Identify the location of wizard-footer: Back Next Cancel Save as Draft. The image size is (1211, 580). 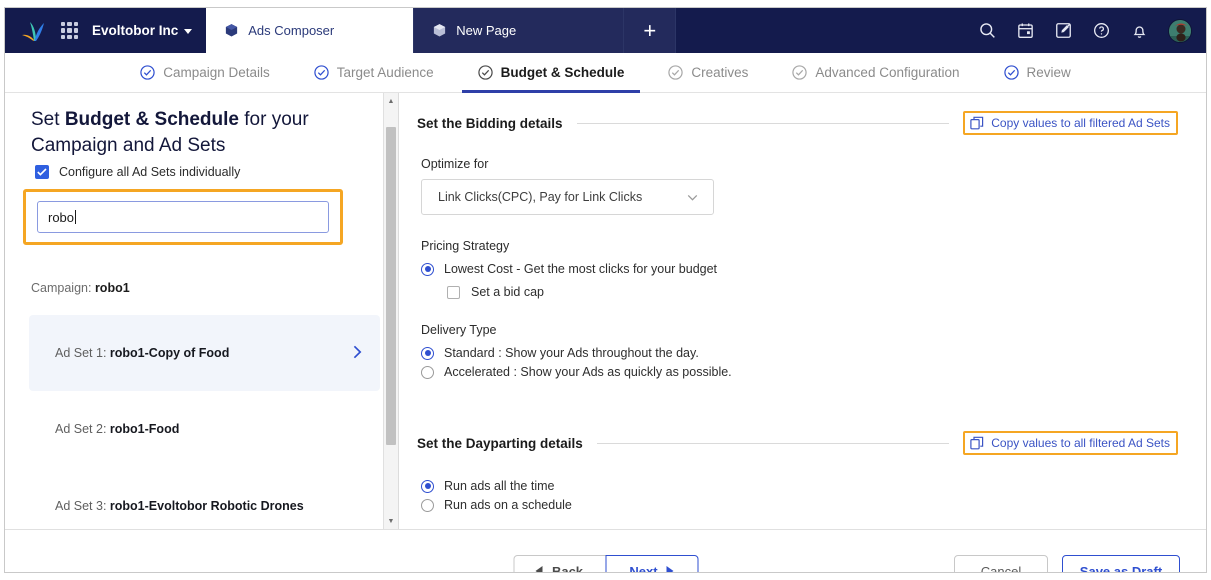
(605, 551).